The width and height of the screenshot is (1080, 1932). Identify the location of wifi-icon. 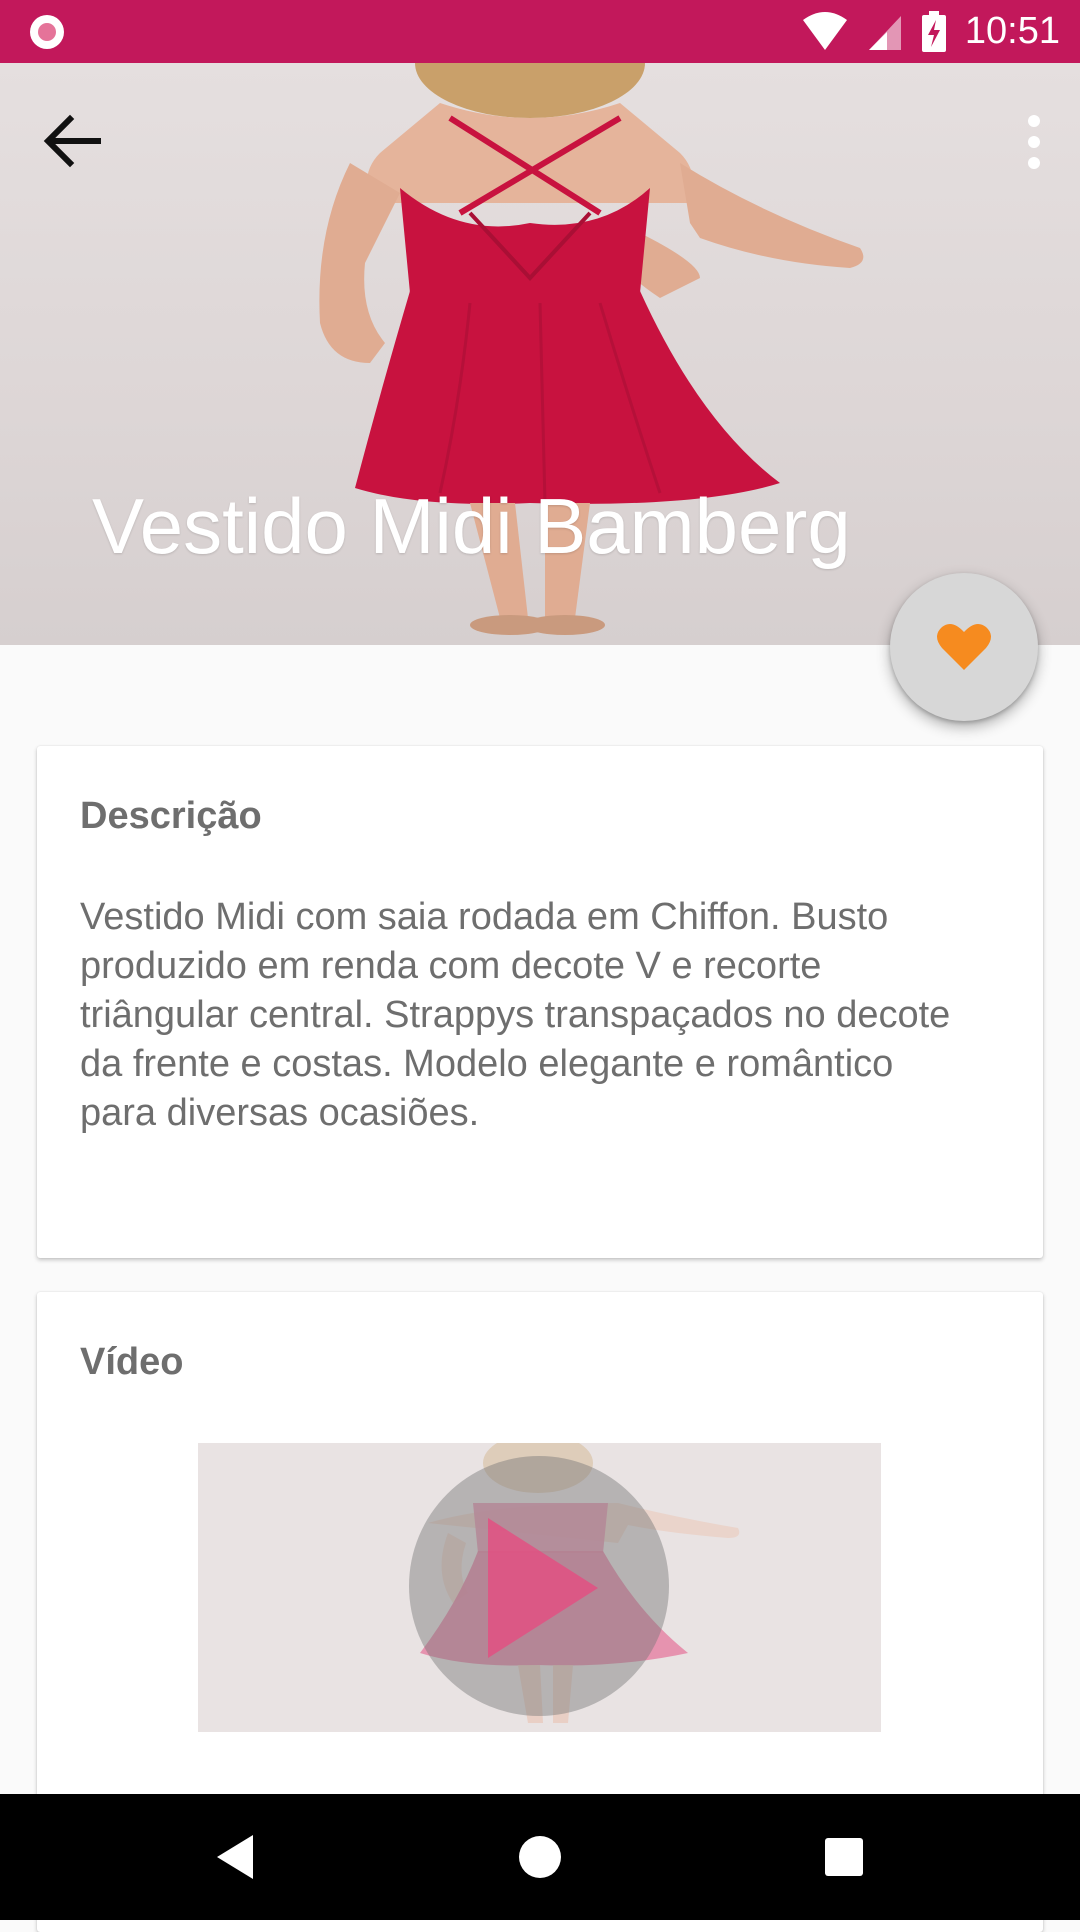
(824, 30).